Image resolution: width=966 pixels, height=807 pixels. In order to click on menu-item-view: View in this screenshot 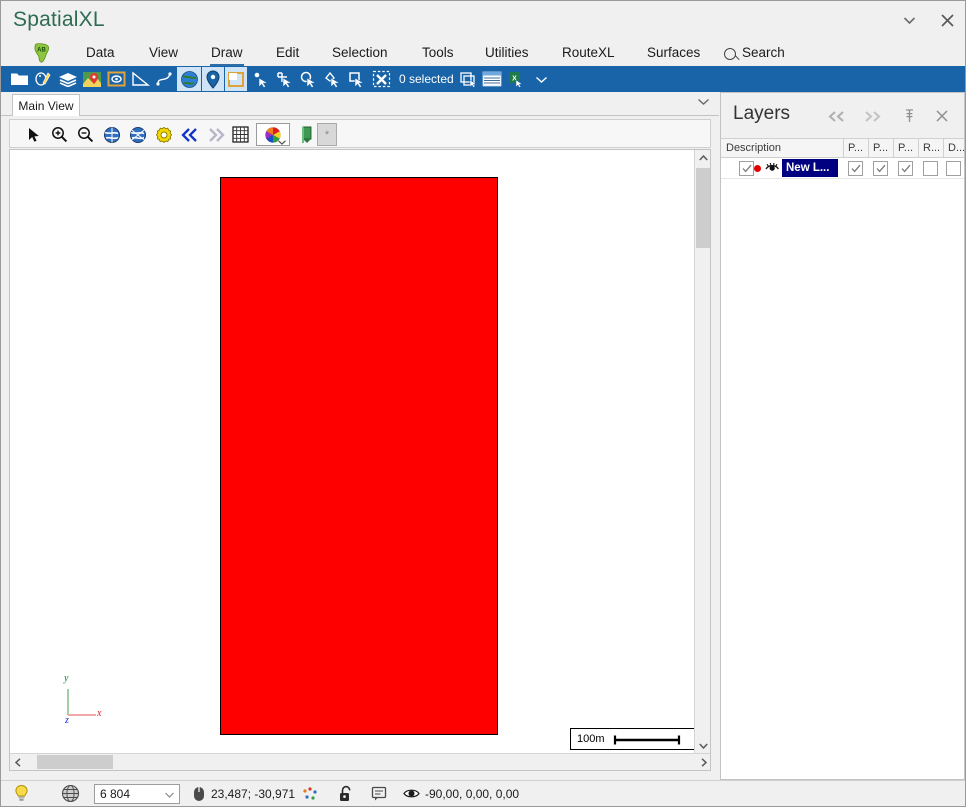, I will do `click(163, 52)`.